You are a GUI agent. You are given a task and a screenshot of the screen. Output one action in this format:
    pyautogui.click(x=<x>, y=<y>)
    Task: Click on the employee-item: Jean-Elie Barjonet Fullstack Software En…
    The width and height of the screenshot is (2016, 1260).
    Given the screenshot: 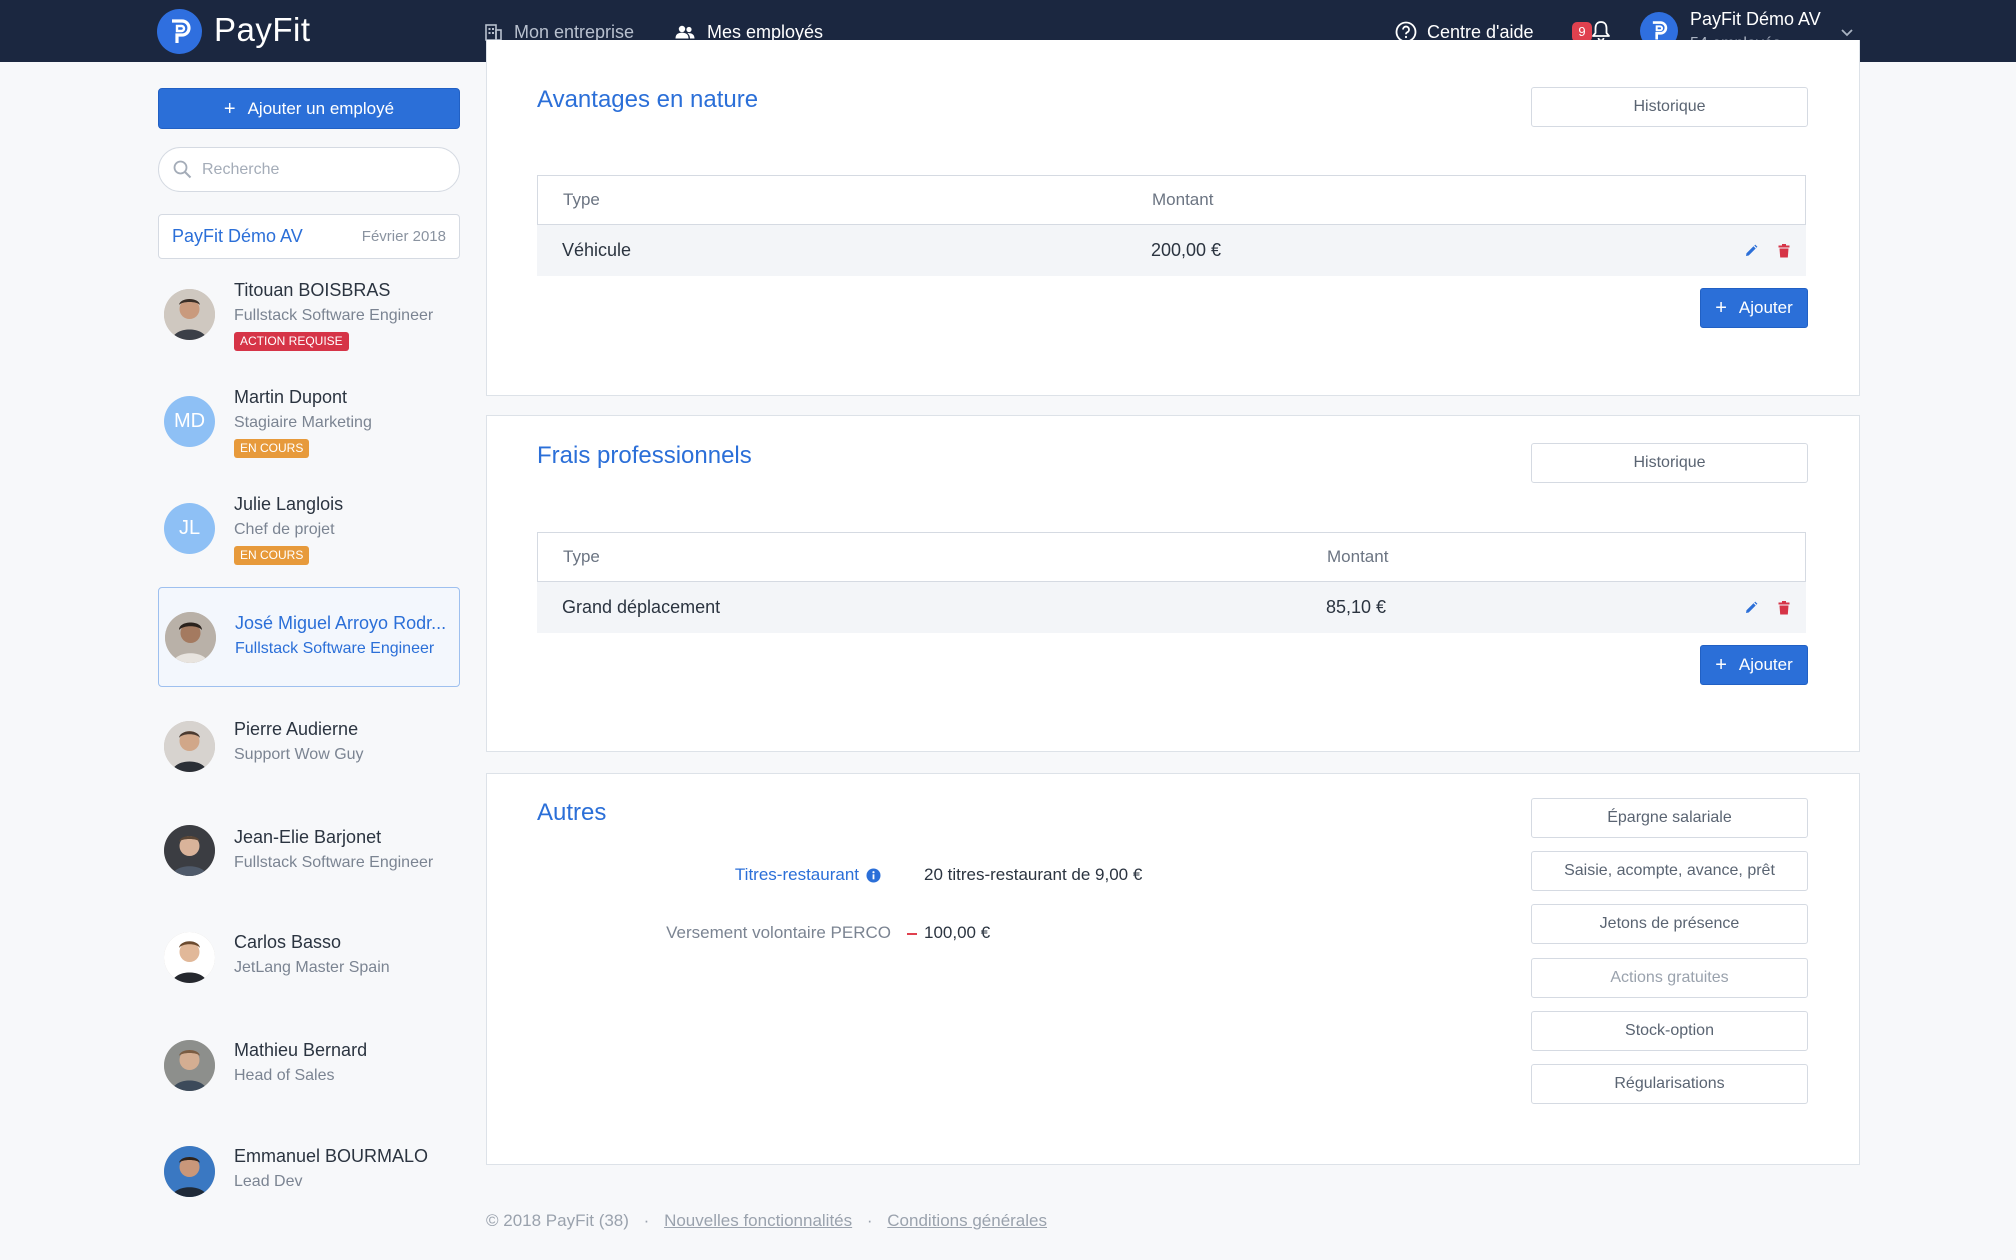 What is the action you would take?
    pyautogui.click(x=309, y=855)
    